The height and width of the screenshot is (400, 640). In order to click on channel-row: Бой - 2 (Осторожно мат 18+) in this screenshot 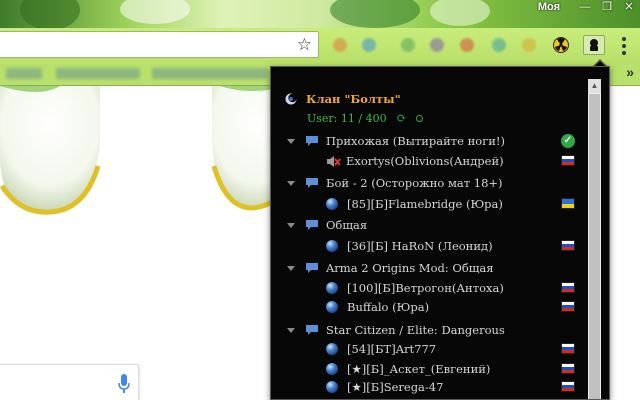, I will do `click(395, 183)`.